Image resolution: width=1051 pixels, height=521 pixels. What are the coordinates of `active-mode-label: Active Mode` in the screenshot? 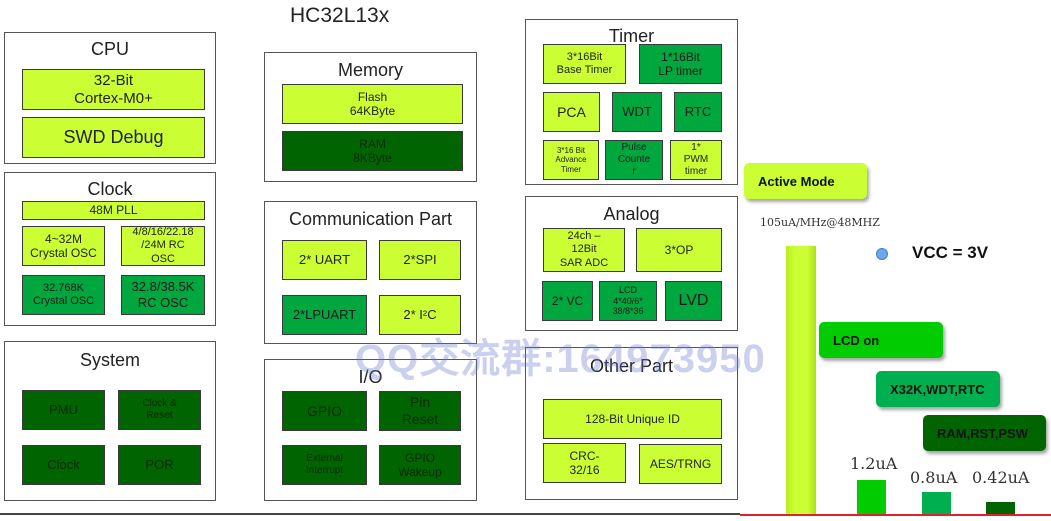 It's located at (805, 181).